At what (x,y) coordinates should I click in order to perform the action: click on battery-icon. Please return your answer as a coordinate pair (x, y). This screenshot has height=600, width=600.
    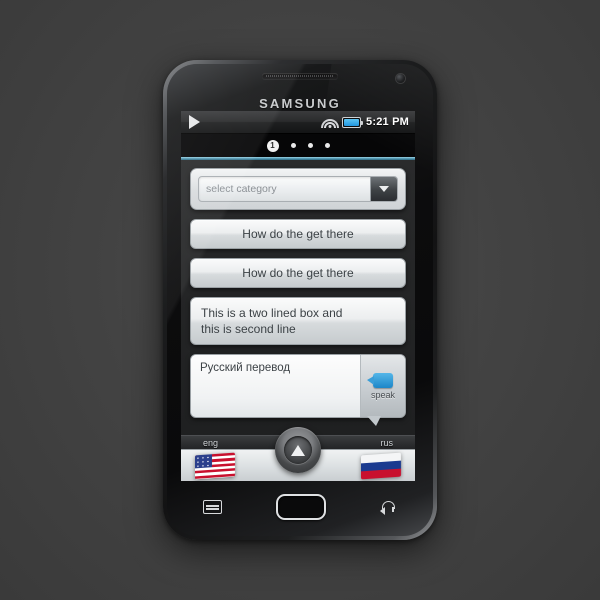
    Looking at the image, I should click on (353, 122).